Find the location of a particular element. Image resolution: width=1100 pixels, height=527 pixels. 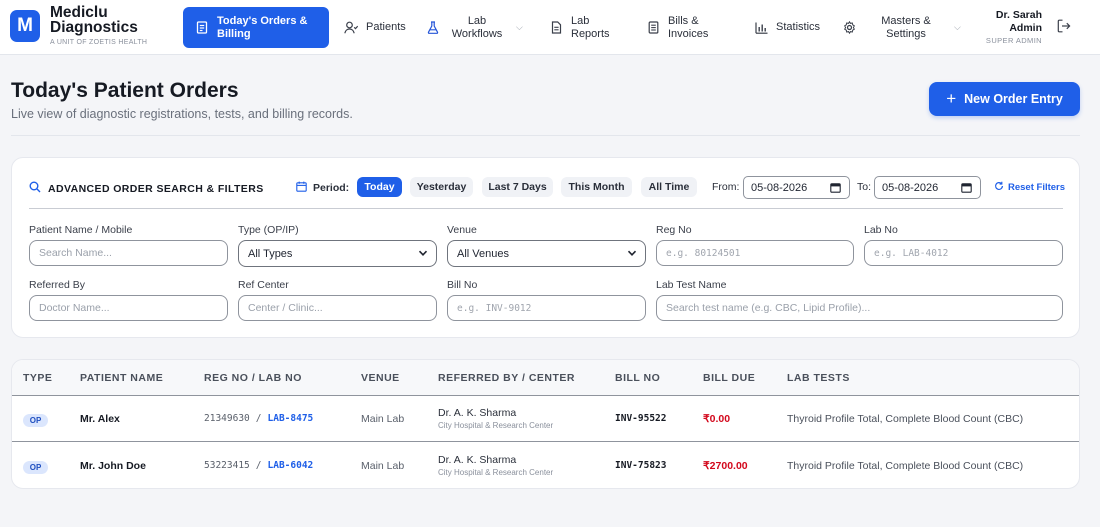

nav-item-lab-workflows: Lab Workflows ⌵ is located at coordinates (474, 27).